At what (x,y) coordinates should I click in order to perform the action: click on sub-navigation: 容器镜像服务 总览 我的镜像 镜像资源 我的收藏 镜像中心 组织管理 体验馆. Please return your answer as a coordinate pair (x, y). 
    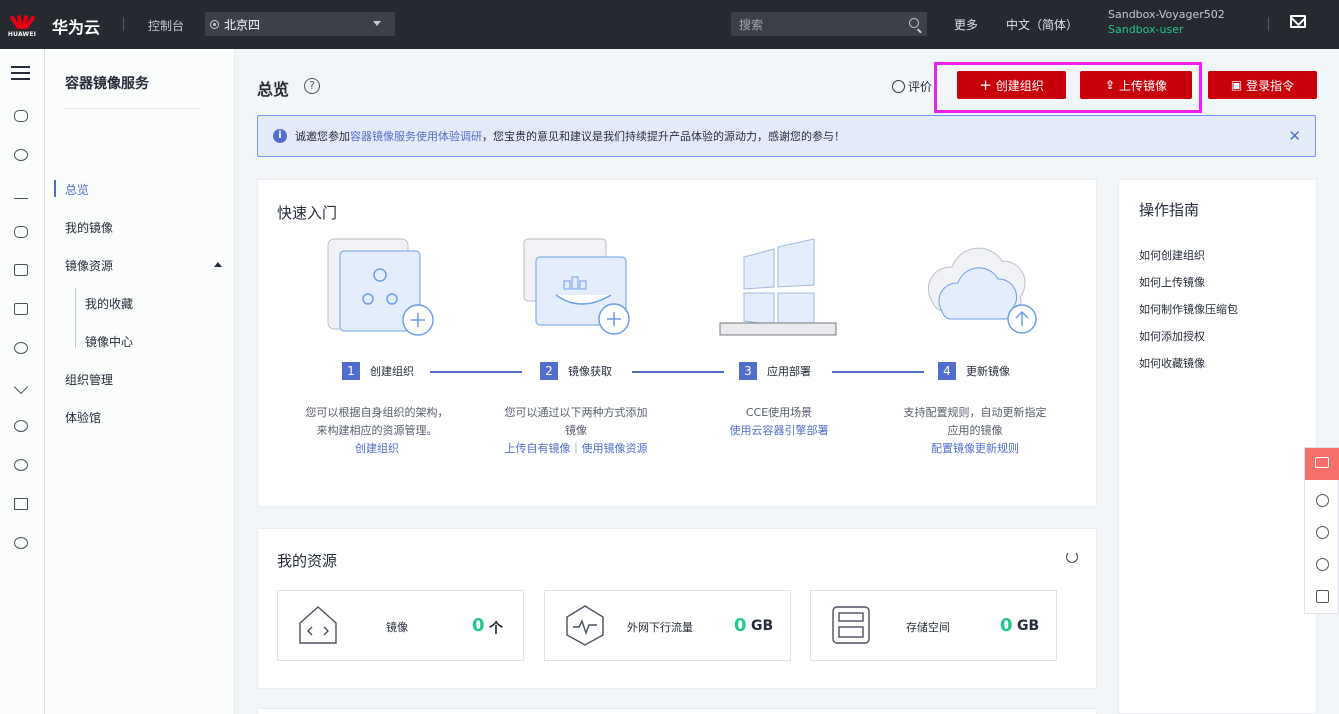
    Looking at the image, I should click on (140, 381).